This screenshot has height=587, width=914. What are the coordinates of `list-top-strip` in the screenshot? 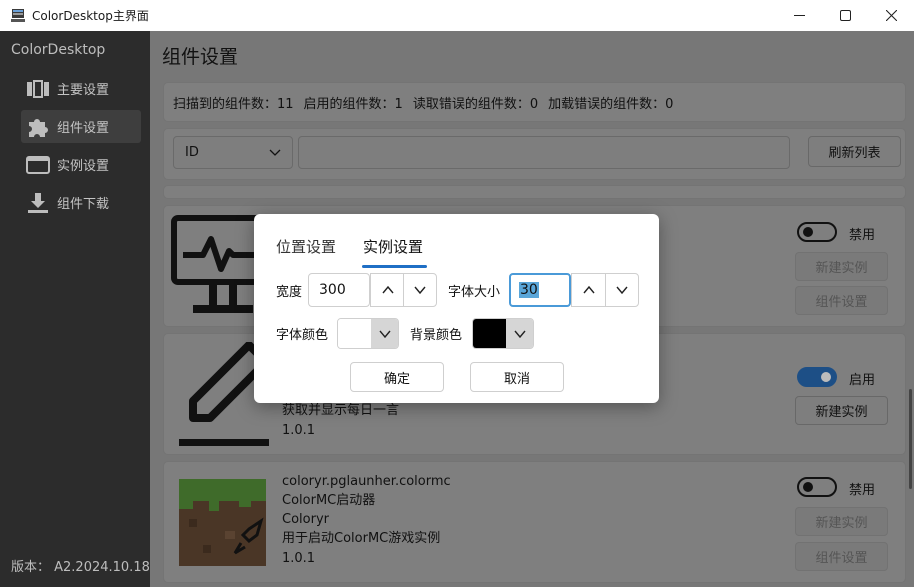 It's located at (534, 192).